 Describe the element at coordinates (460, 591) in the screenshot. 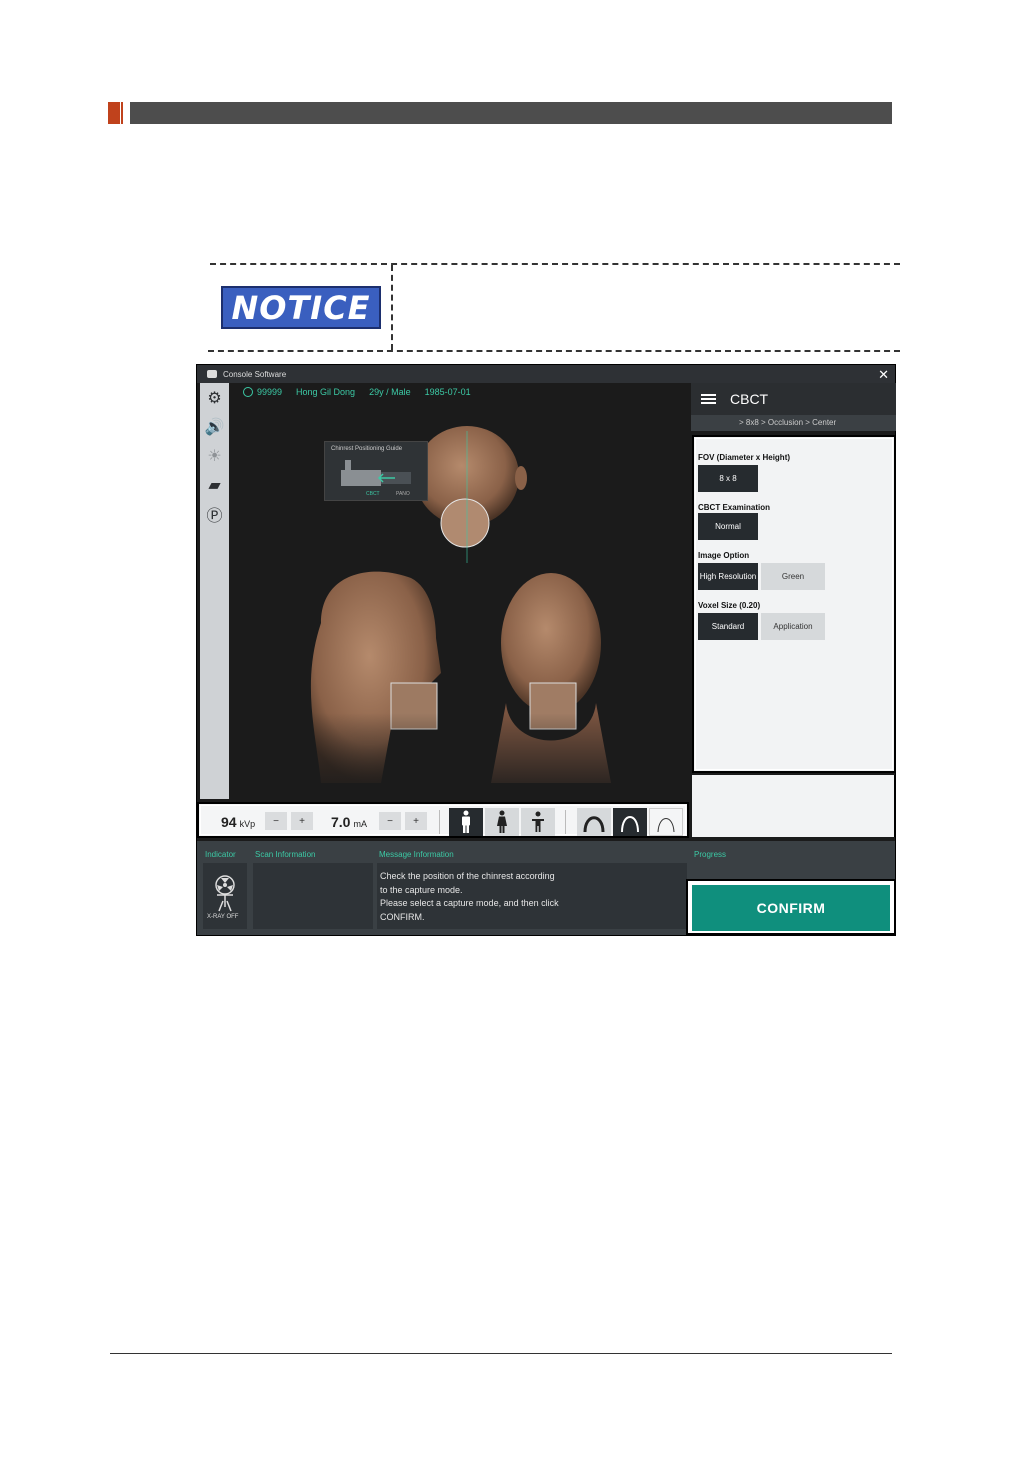

I see `patient-viewport` at that location.